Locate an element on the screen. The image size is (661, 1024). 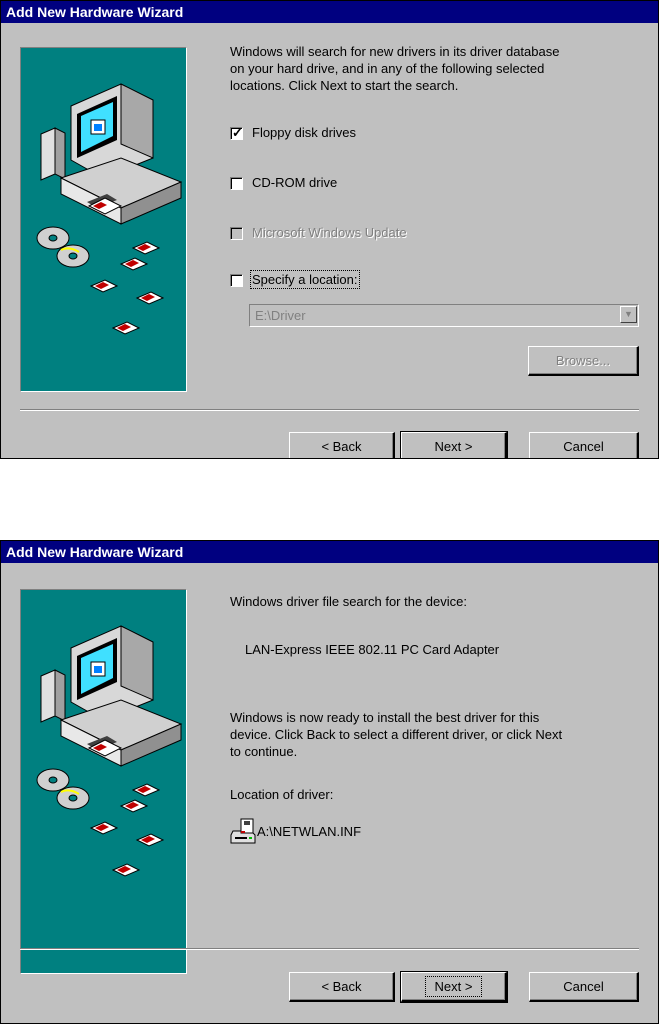
specify-location-checkbox is located at coordinates (236, 280).